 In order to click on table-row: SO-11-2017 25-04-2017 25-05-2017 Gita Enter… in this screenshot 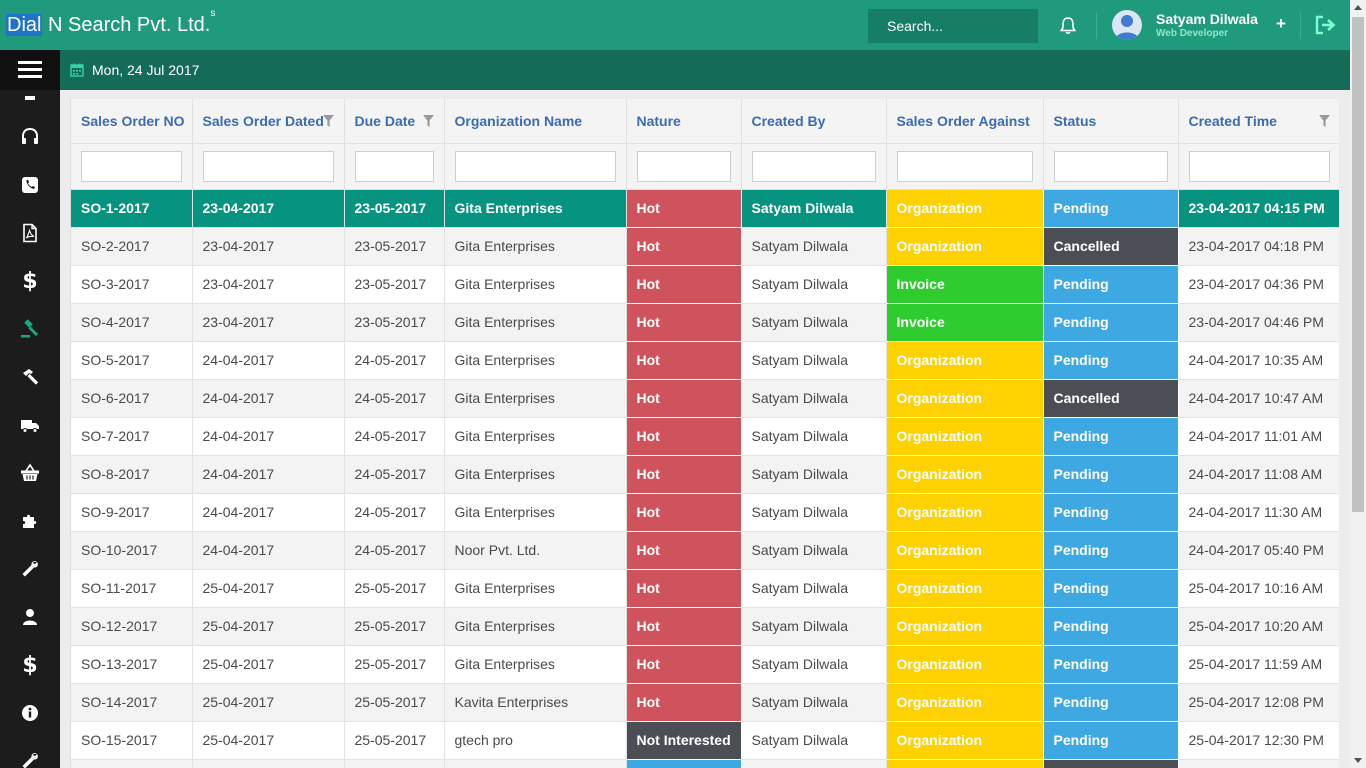, I will do `click(705, 588)`.